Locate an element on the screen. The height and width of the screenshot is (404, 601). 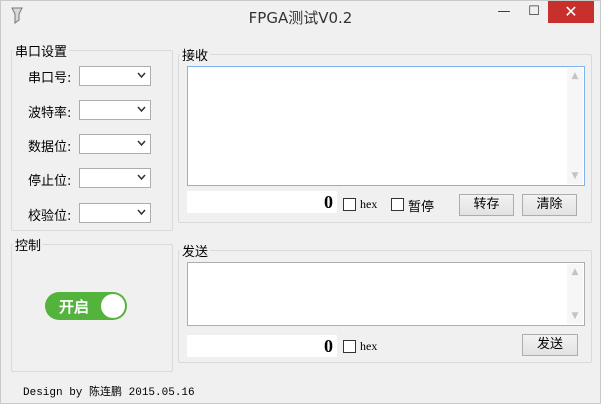
send-button: 发送 is located at coordinates (550, 345).